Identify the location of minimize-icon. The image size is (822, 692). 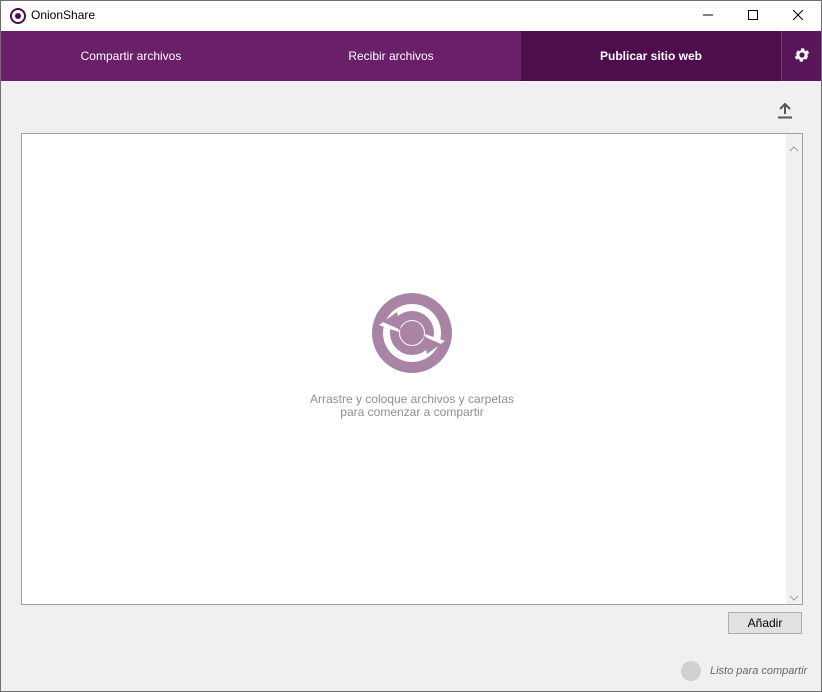
(708, 16).